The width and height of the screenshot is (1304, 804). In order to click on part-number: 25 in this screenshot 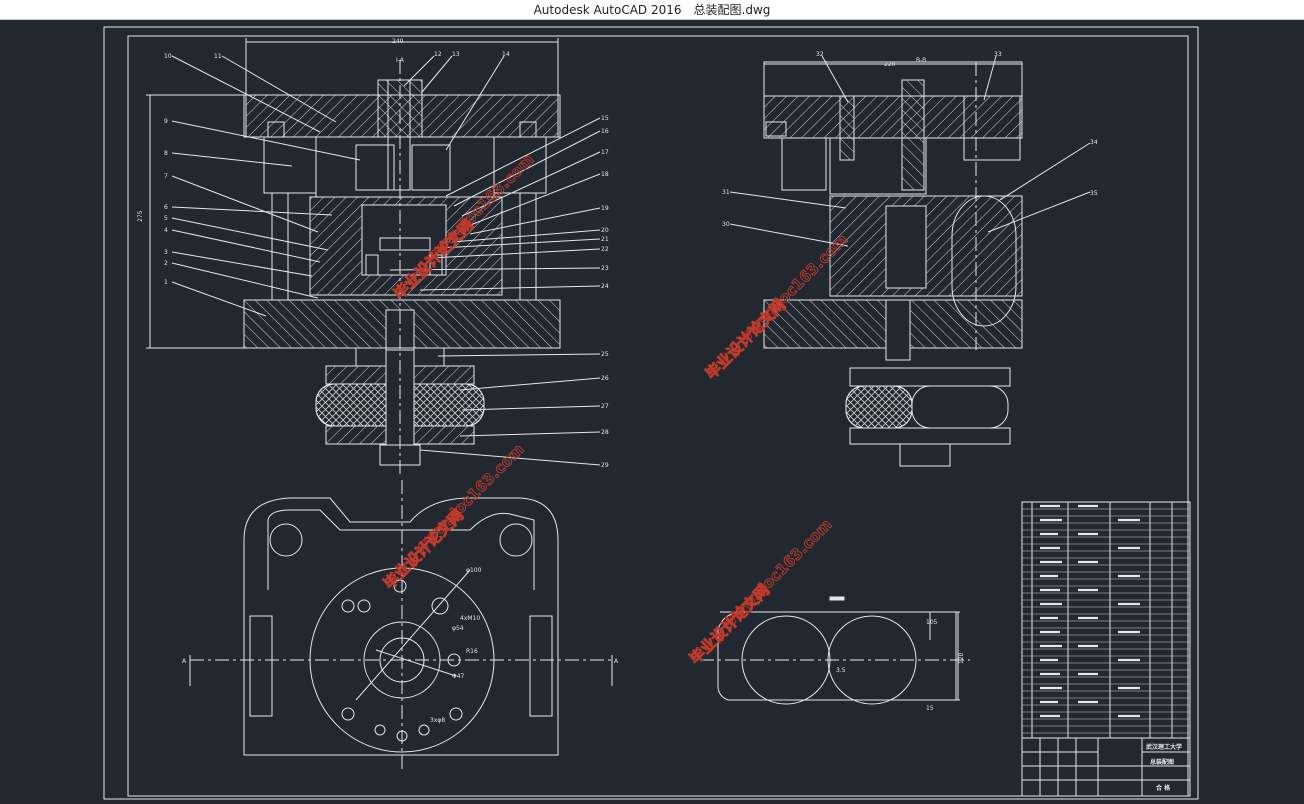, I will do `click(605, 354)`.